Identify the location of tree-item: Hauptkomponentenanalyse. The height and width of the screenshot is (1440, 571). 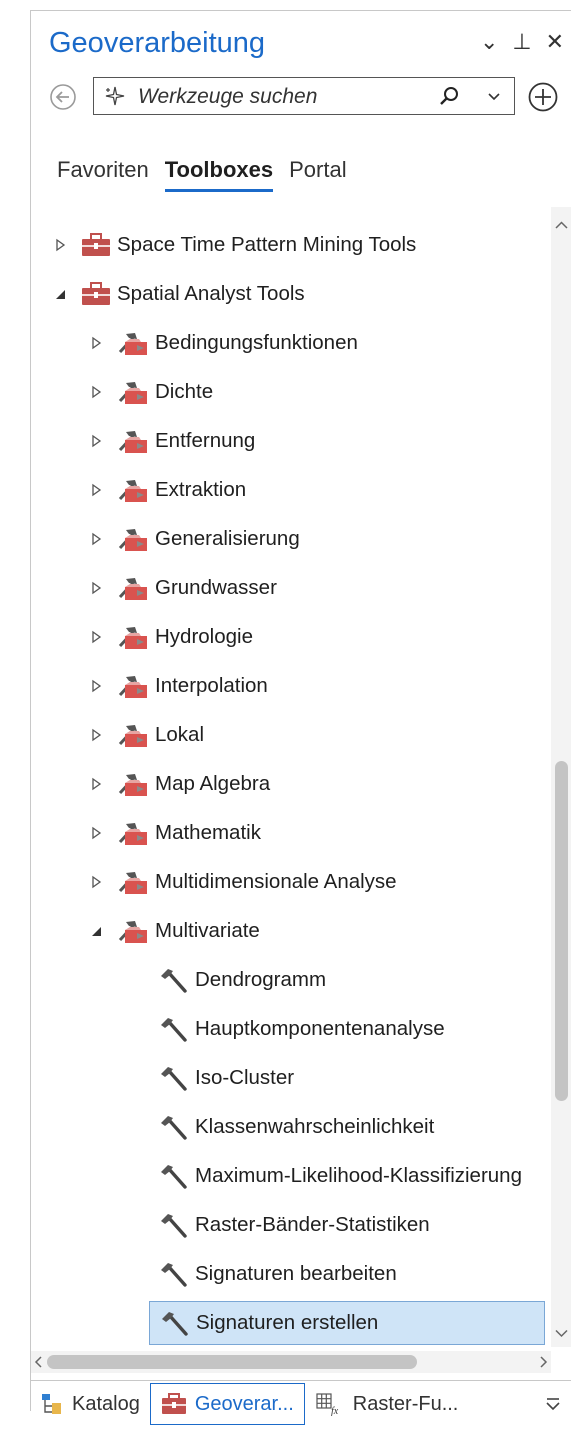
(301, 1029).